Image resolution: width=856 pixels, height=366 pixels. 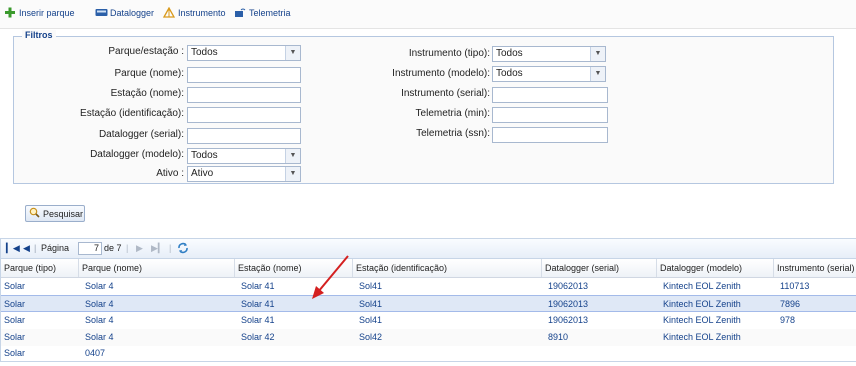 I want to click on datalogger-serial-label: Datalogger (serial):, so click(x=141, y=134).